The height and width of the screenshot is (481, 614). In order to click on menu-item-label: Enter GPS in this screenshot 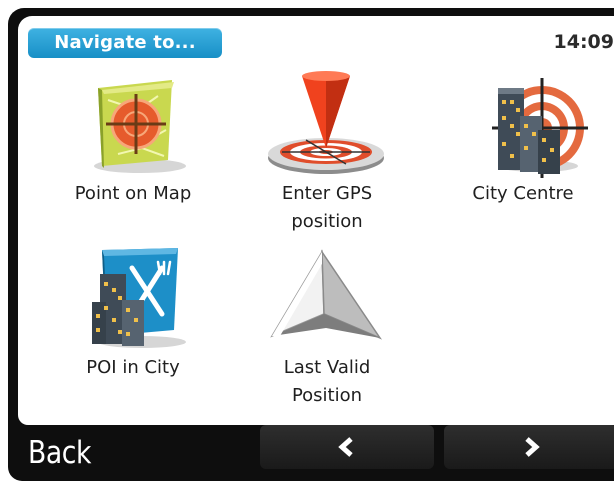, I will do `click(327, 193)`.